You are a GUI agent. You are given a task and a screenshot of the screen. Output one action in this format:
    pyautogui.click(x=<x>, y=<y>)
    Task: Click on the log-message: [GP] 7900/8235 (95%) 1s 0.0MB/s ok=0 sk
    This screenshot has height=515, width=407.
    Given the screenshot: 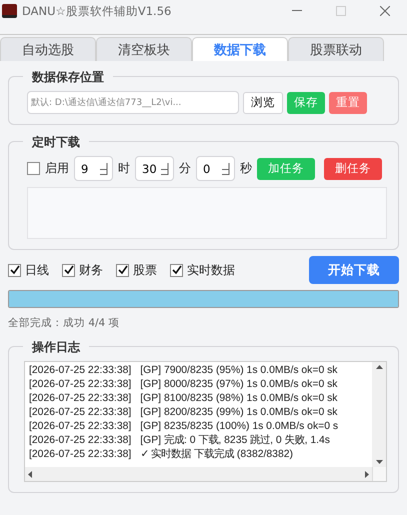 What is the action you would take?
    pyautogui.click(x=239, y=371)
    